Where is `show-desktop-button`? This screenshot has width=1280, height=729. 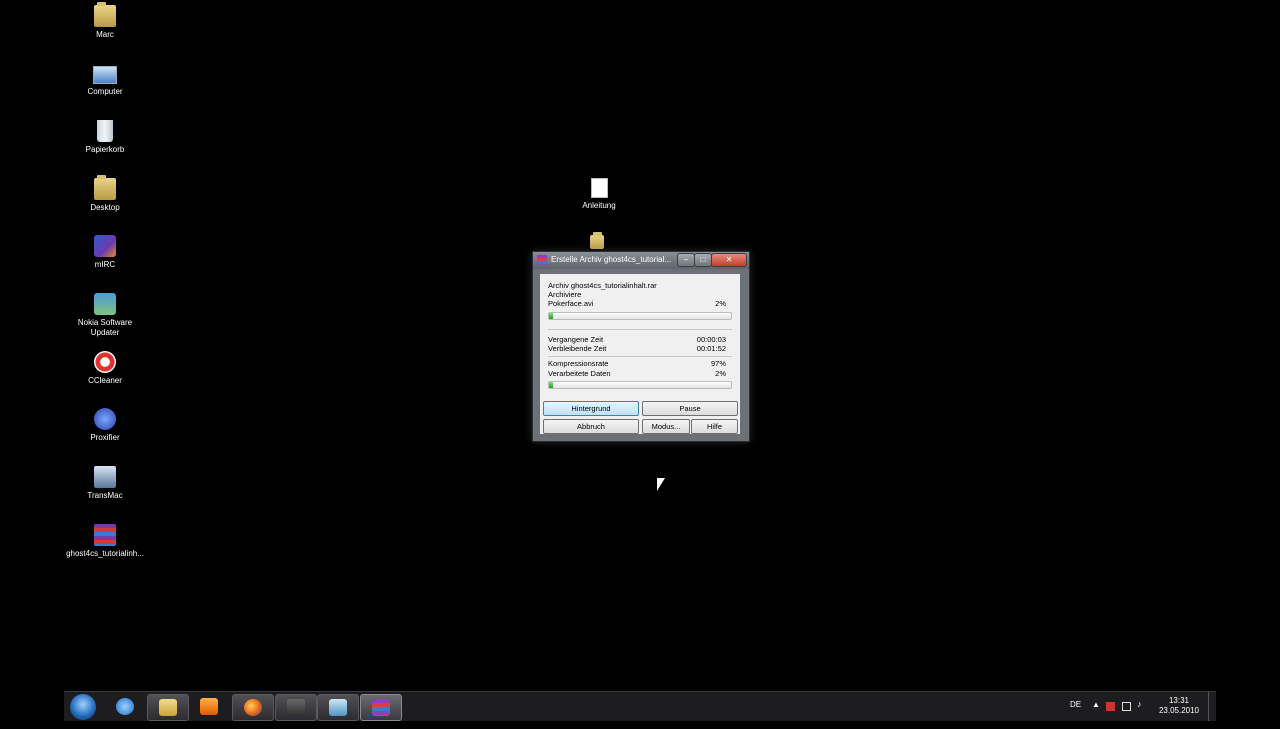
show-desktop-button is located at coordinates (1212, 706).